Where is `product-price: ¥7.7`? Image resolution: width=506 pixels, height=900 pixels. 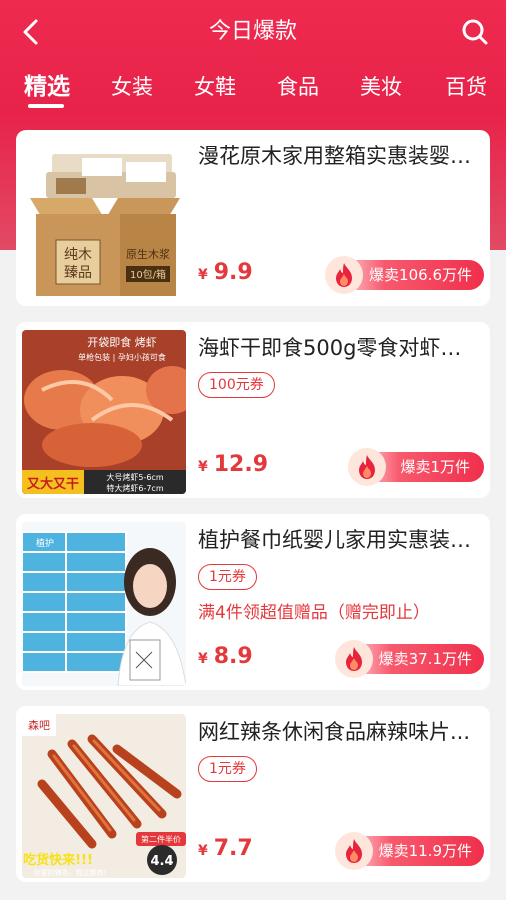
product-price: ¥7.7 is located at coordinates (225, 848).